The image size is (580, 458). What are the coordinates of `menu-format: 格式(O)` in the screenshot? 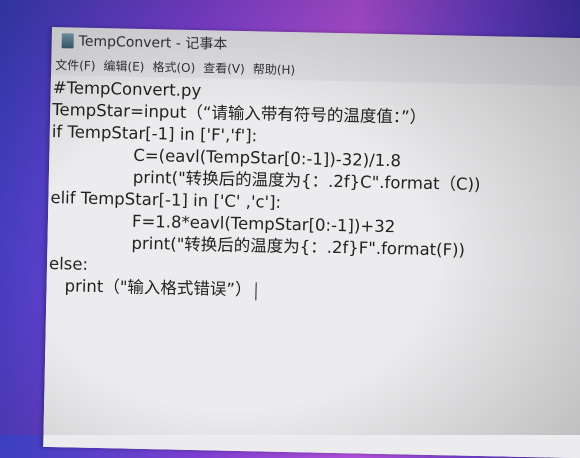 It's located at (173, 67).